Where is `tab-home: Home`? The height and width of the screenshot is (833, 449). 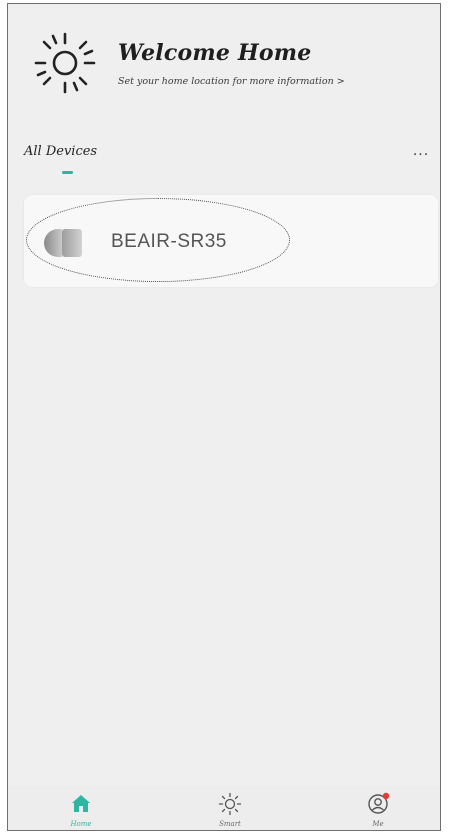 tab-home: Home is located at coordinates (81, 808).